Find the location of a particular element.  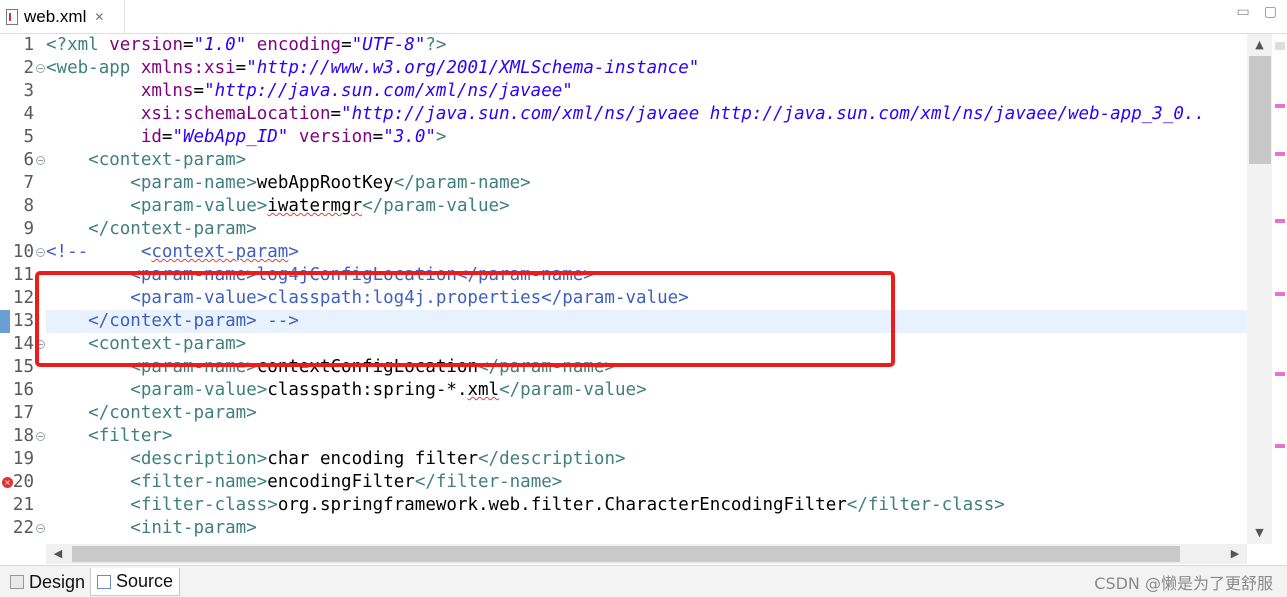

code-line: <!-- <context-param> is located at coordinates (172, 252).